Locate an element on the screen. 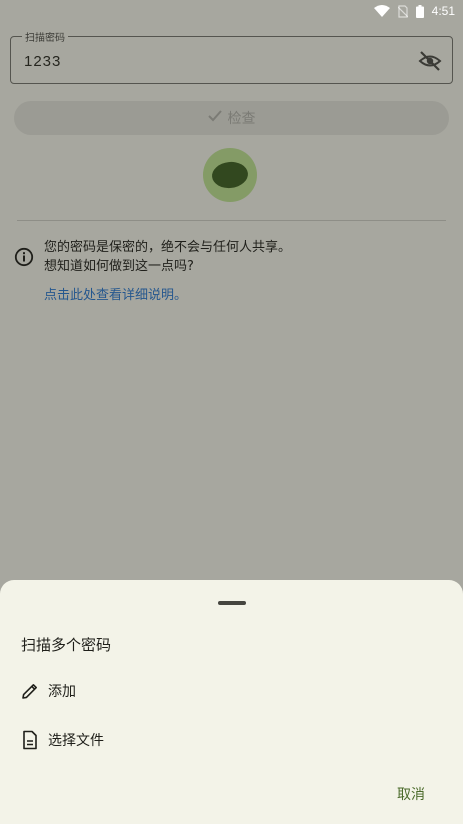 This screenshot has height=824, width=463. status-bar: 4:51 is located at coordinates (231, 11).